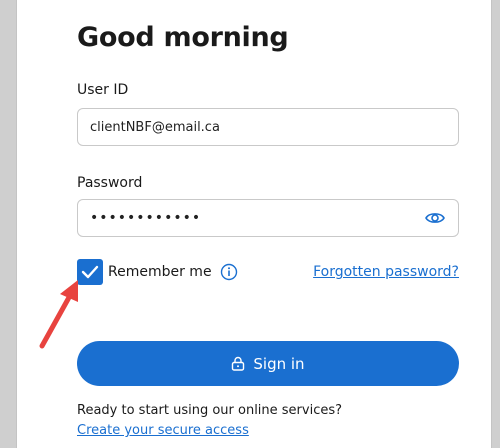  I want to click on lock-icon, so click(238, 363).